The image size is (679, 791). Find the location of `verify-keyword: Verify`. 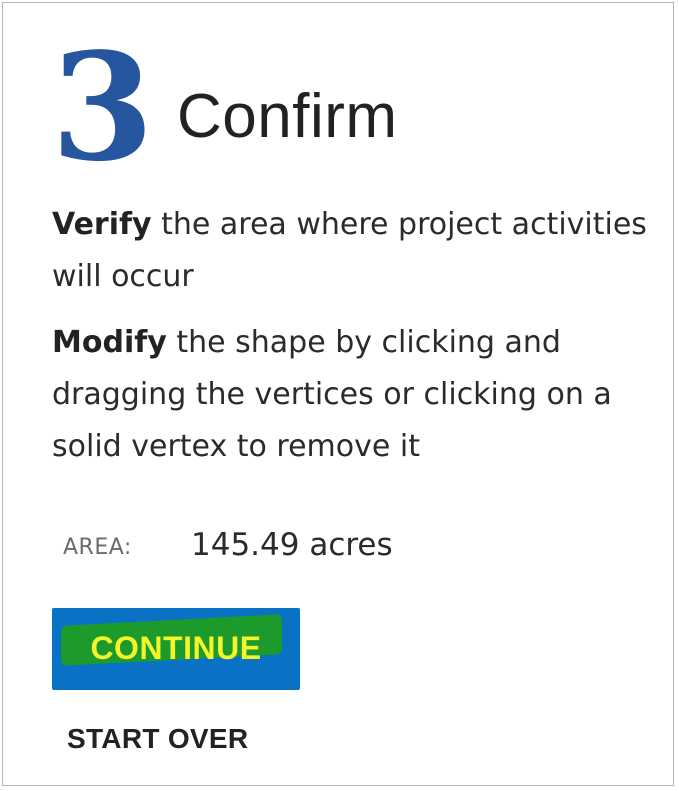

verify-keyword: Verify is located at coordinates (102, 224).